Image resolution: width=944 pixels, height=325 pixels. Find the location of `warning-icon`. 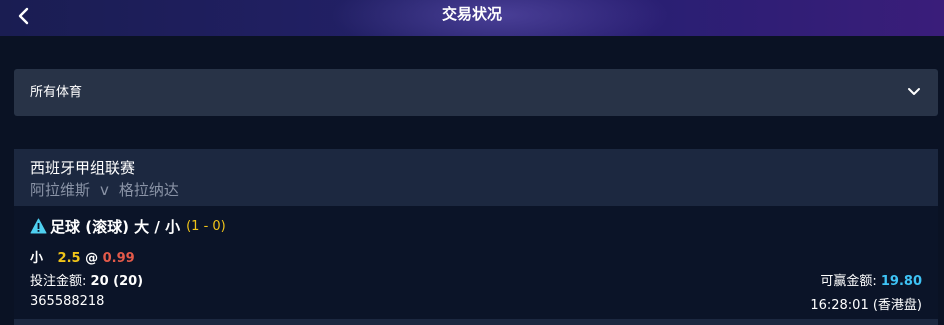

warning-icon is located at coordinates (38, 226).